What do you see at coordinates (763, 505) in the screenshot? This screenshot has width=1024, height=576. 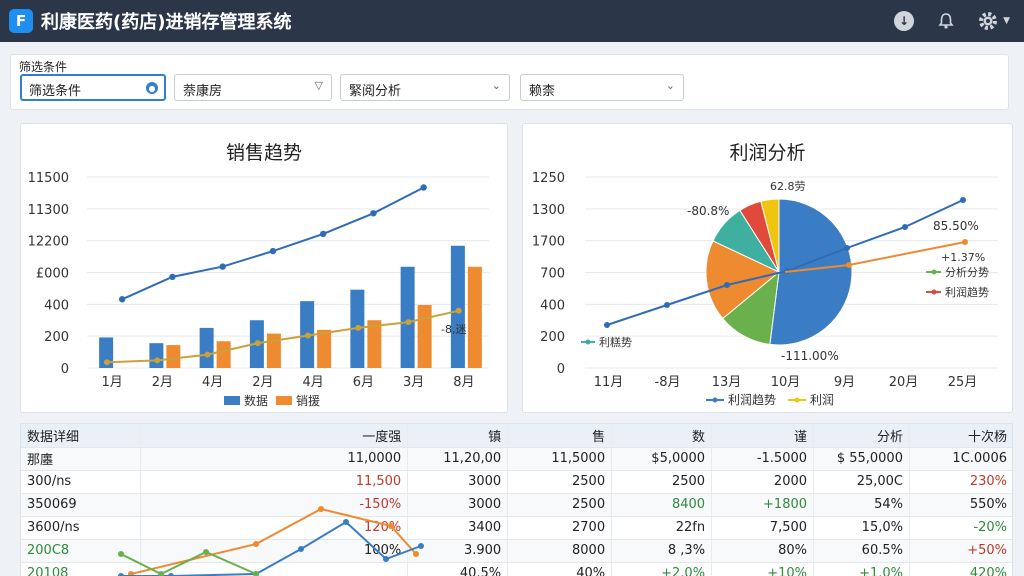 I see `table-cell: +1800` at bounding box center [763, 505].